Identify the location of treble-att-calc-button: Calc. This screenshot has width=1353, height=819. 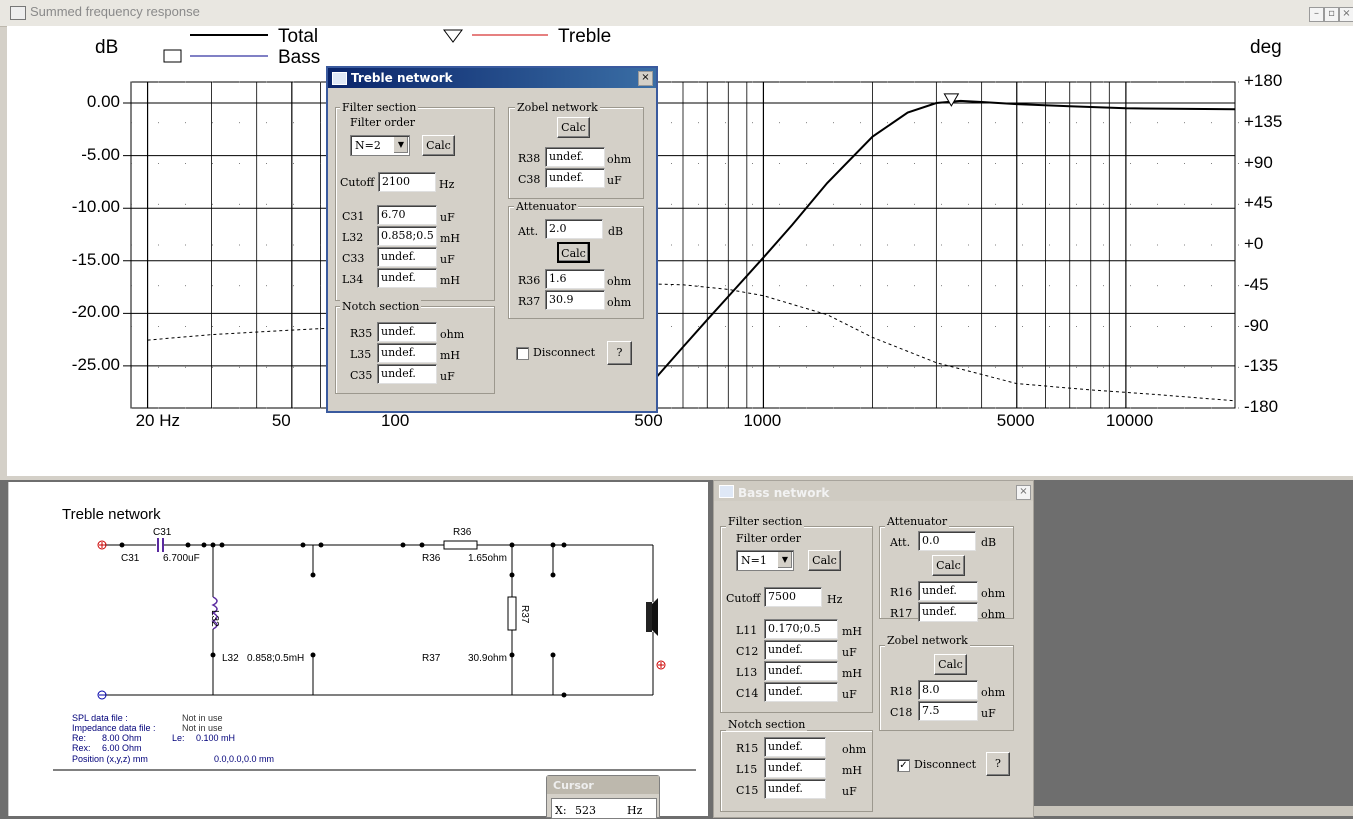
(573, 252).